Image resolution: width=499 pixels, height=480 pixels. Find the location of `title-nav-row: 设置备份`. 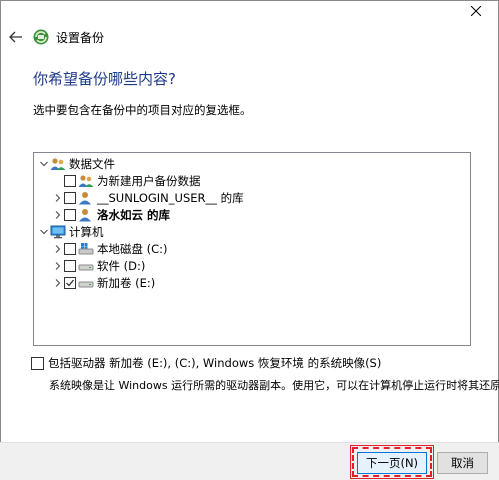

title-nav-row: 设置备份 is located at coordinates (150, 37).